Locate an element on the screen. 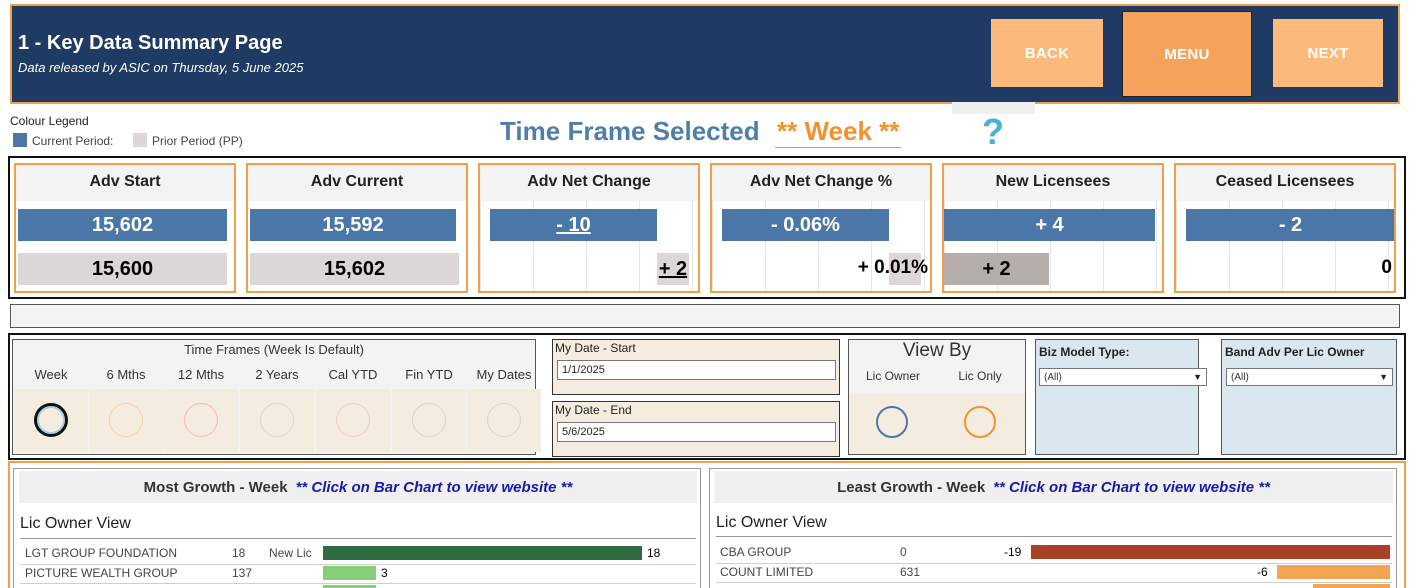  time-frame-option-12-mths: 12 Mths is located at coordinates (201, 374).